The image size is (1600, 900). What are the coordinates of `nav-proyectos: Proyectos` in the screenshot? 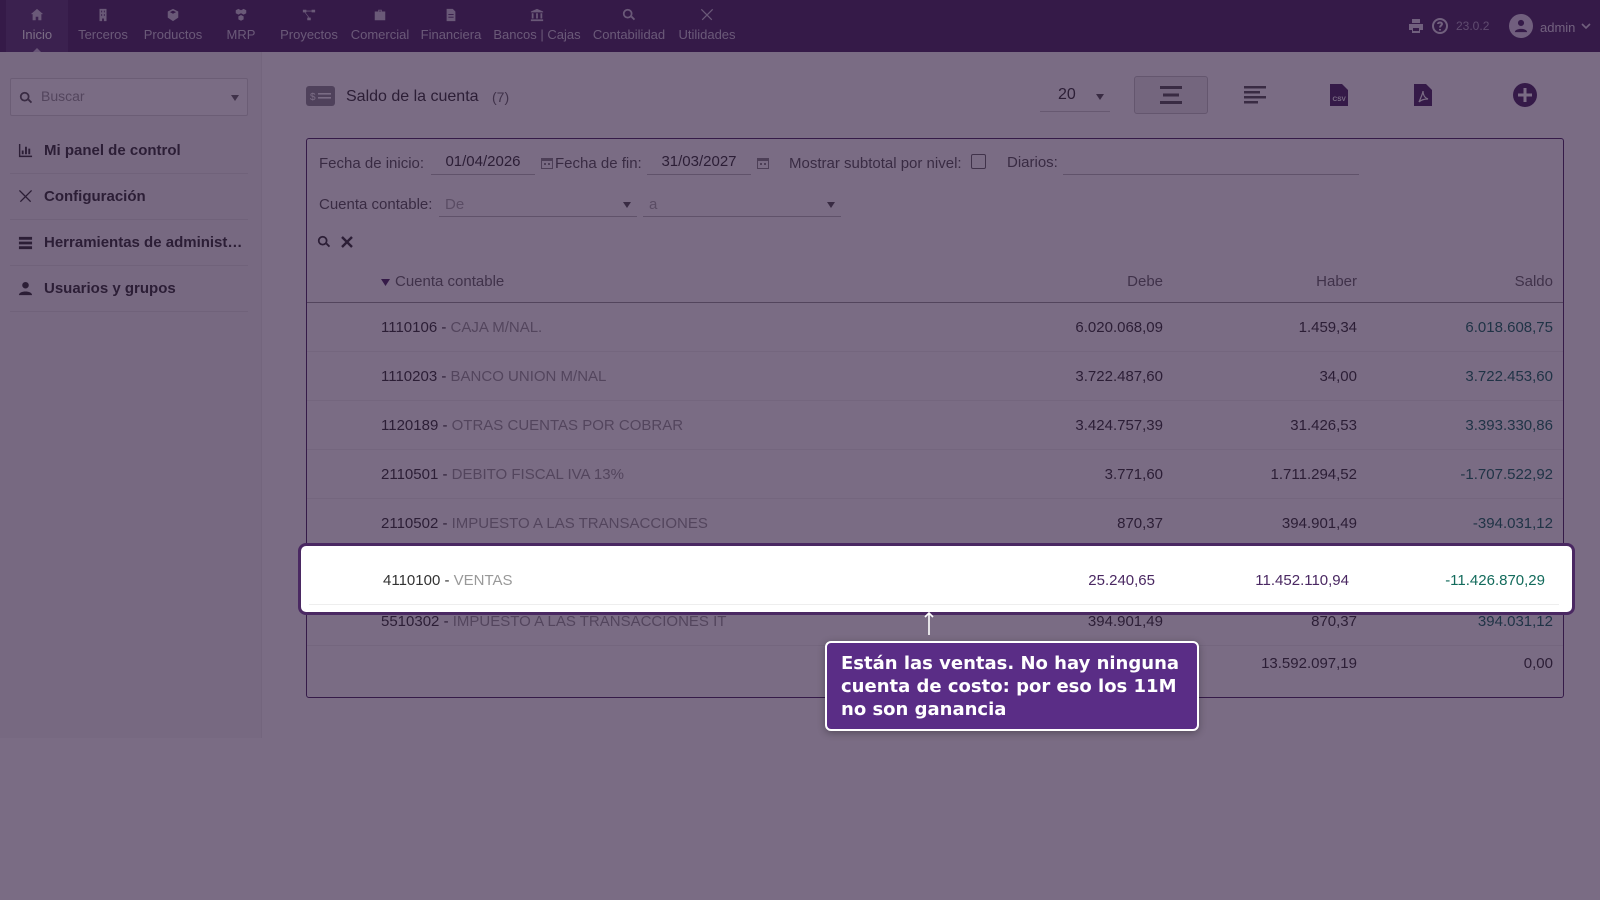 It's located at (309, 26).